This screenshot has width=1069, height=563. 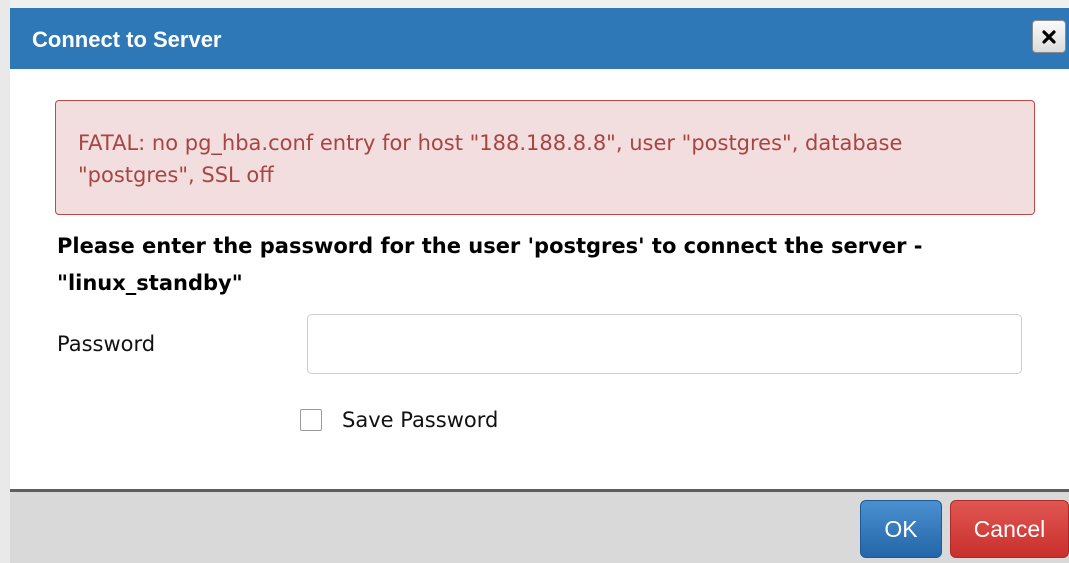 I want to click on password-label: Password, so click(x=106, y=344).